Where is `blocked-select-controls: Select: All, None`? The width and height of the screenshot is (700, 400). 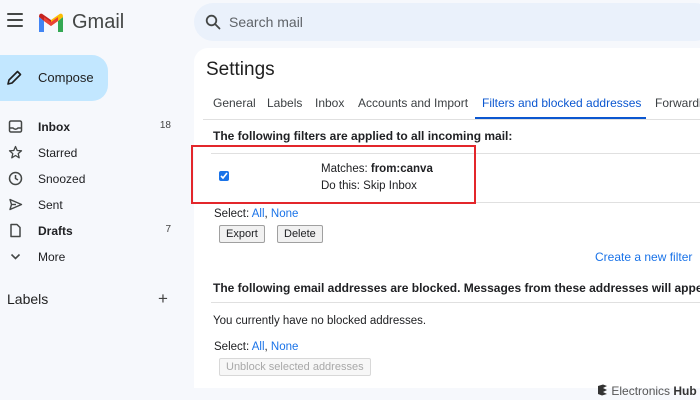 blocked-select-controls: Select: All, None is located at coordinates (256, 347).